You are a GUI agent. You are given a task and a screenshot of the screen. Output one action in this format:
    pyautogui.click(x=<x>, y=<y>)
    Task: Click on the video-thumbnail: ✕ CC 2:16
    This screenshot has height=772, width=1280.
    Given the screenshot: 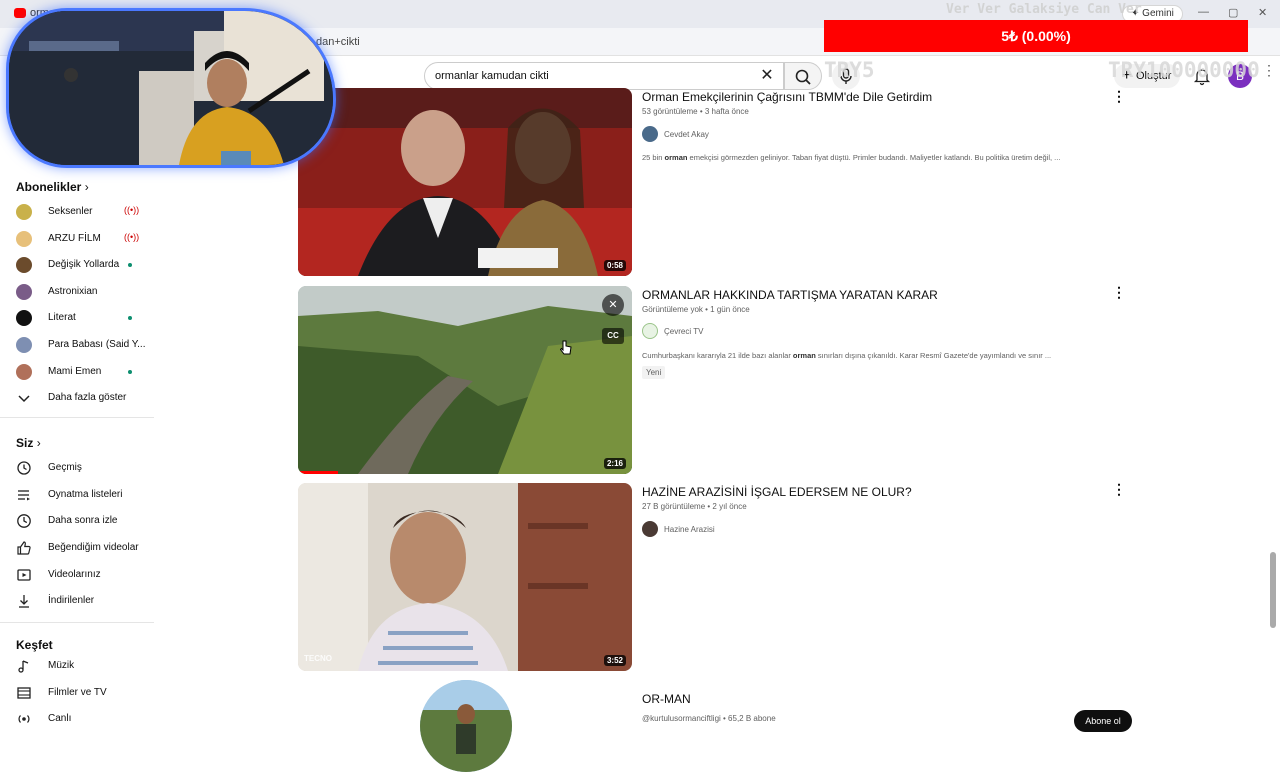 What is the action you would take?
    pyautogui.click(x=465, y=380)
    